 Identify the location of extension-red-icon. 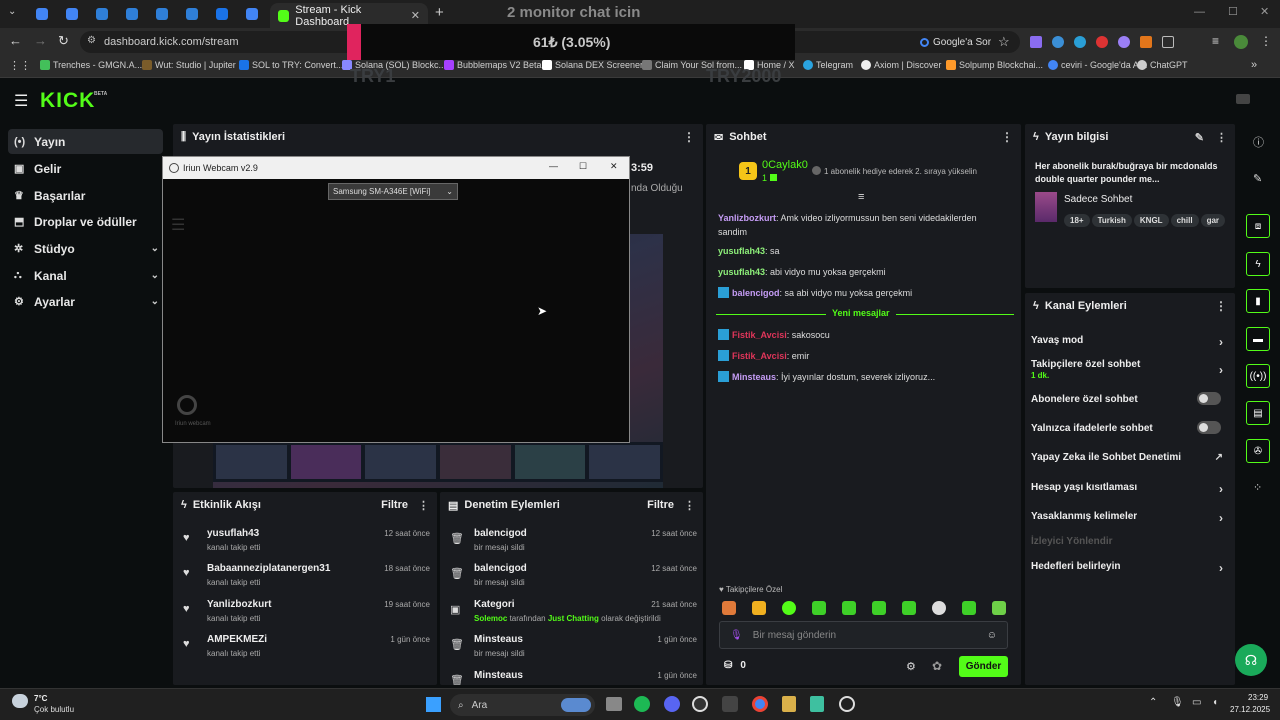
(1102, 42).